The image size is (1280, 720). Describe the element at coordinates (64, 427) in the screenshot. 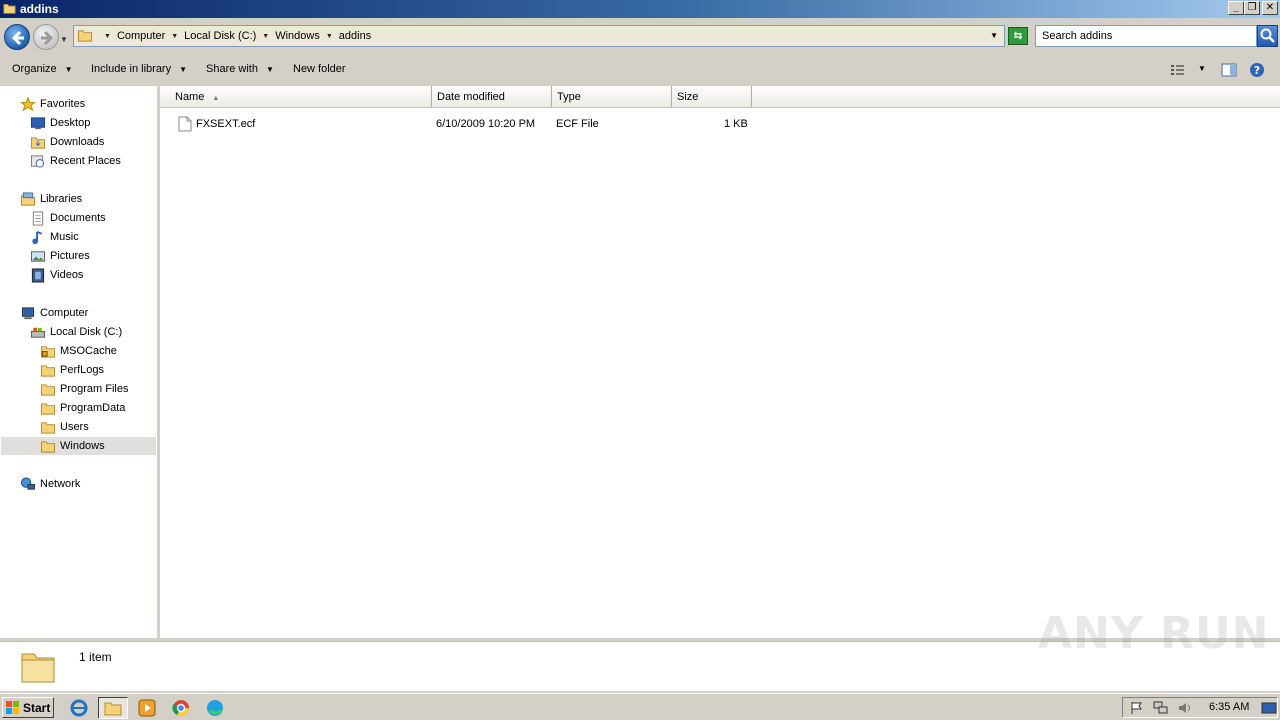

I see `nav-users: Users` at that location.